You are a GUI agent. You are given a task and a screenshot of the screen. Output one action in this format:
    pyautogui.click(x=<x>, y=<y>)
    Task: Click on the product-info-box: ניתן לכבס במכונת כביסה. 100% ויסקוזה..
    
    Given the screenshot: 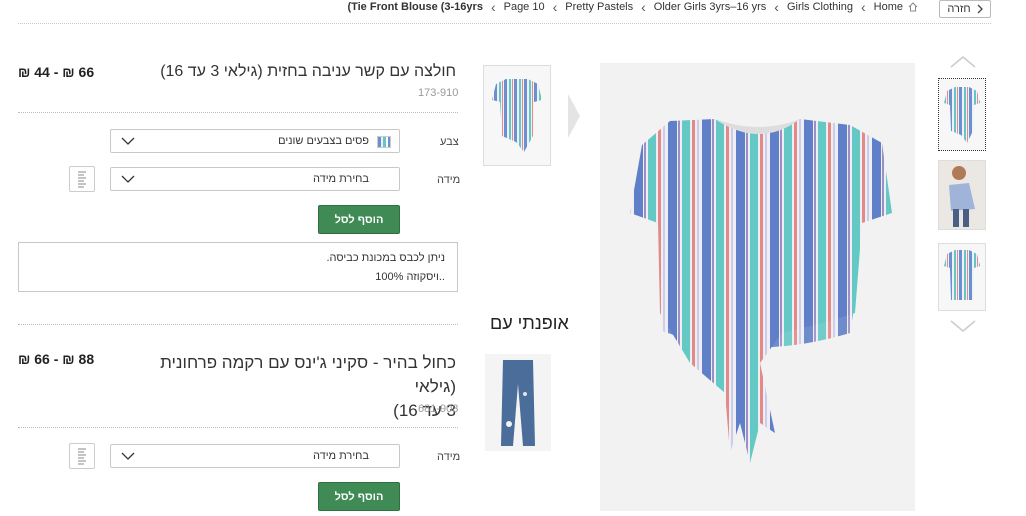 What is the action you would take?
    pyautogui.click(x=238, y=267)
    